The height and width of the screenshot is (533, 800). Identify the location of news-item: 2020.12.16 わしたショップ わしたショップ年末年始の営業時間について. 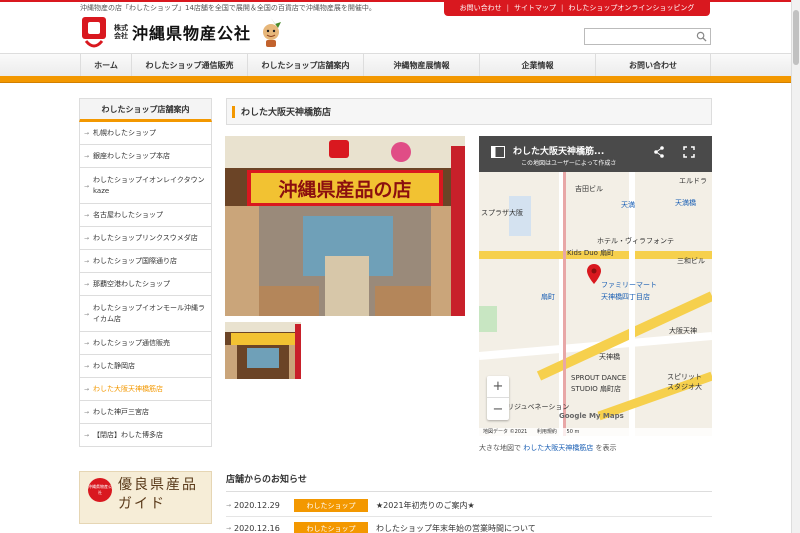
(469, 525).